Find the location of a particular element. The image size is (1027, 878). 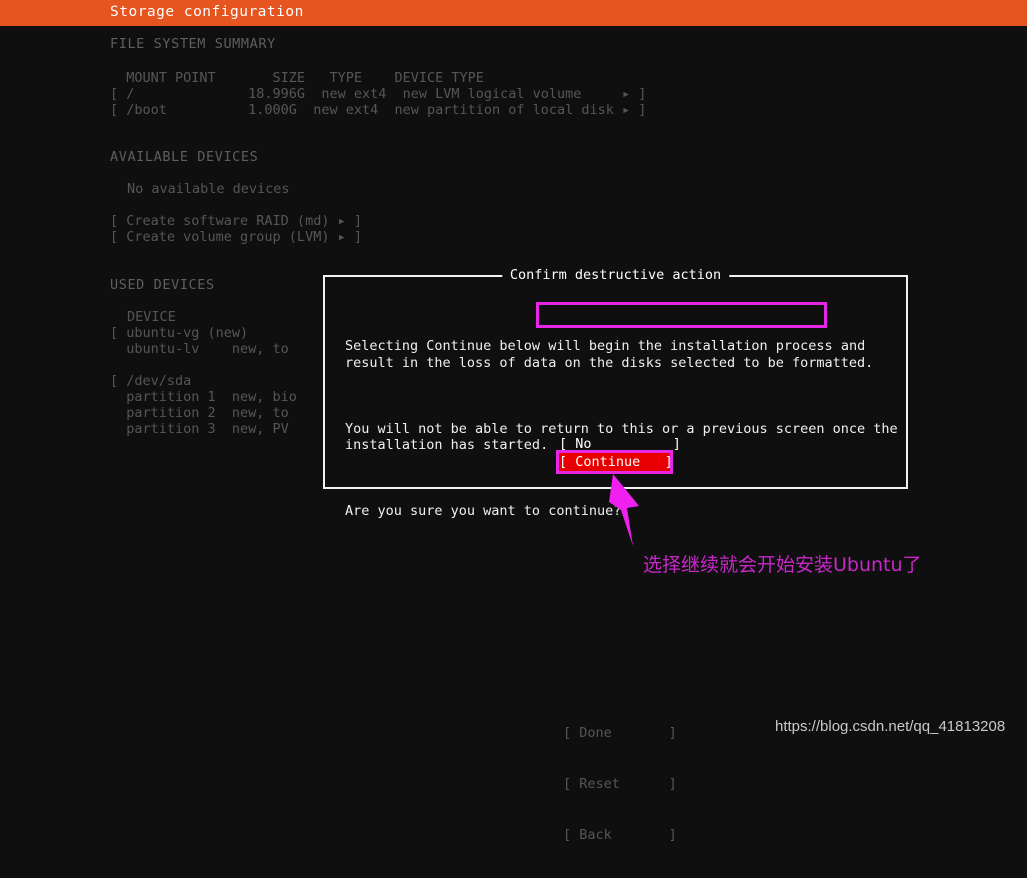

header-bar: Storage configuration is located at coordinates (513, 13).